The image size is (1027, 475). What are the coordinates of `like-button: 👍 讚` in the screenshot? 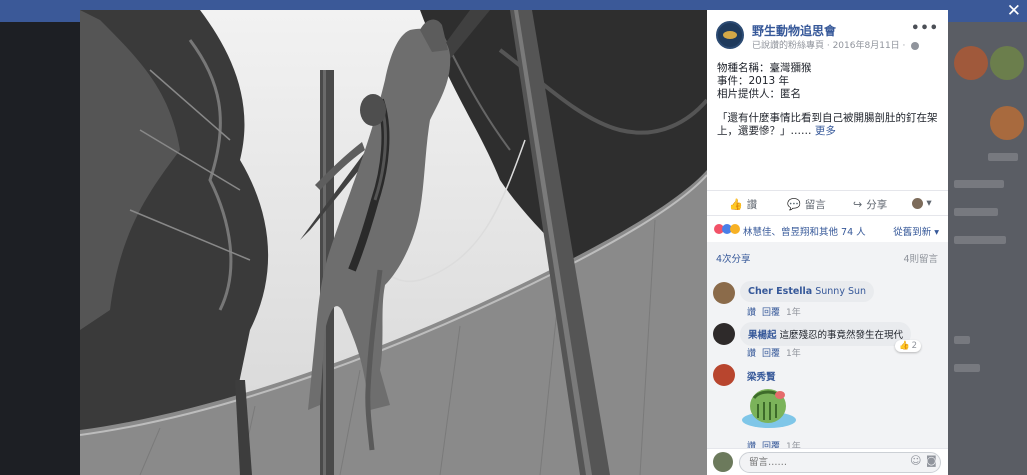 It's located at (743, 204).